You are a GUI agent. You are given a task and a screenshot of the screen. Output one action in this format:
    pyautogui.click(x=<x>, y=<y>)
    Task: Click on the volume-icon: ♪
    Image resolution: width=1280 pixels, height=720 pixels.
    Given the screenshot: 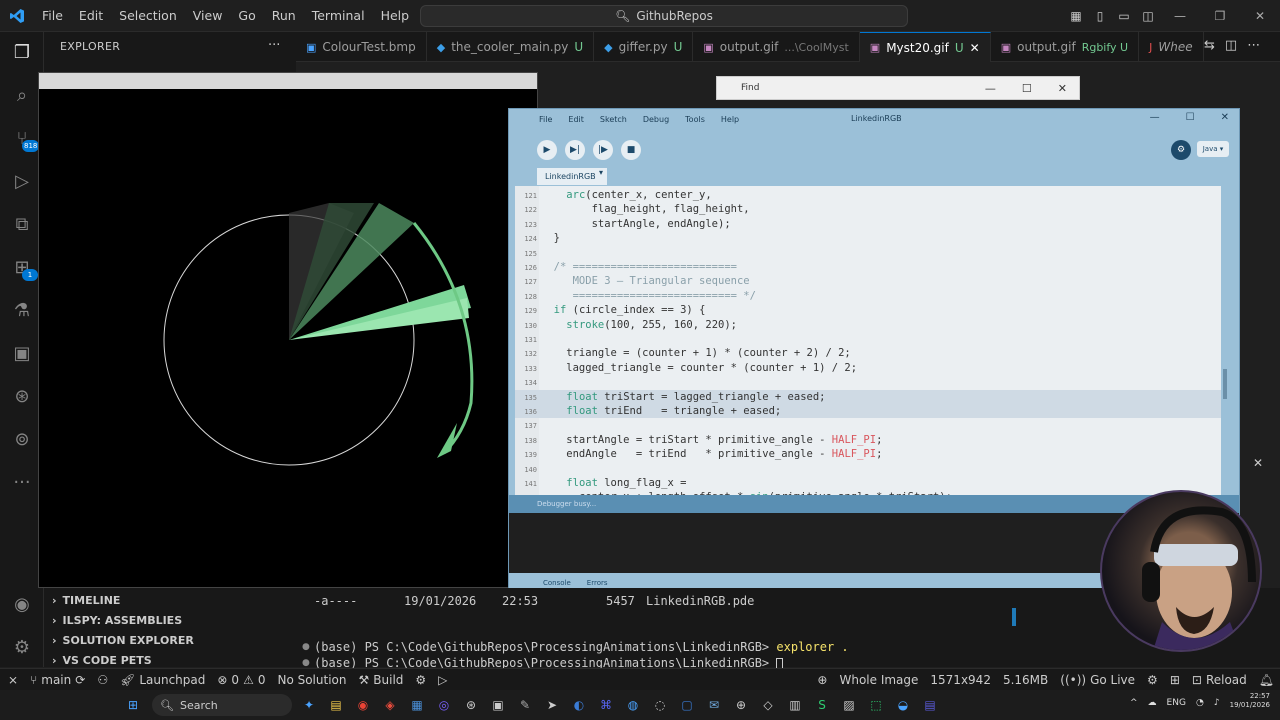 What is the action you would take?
    pyautogui.click(x=1217, y=703)
    